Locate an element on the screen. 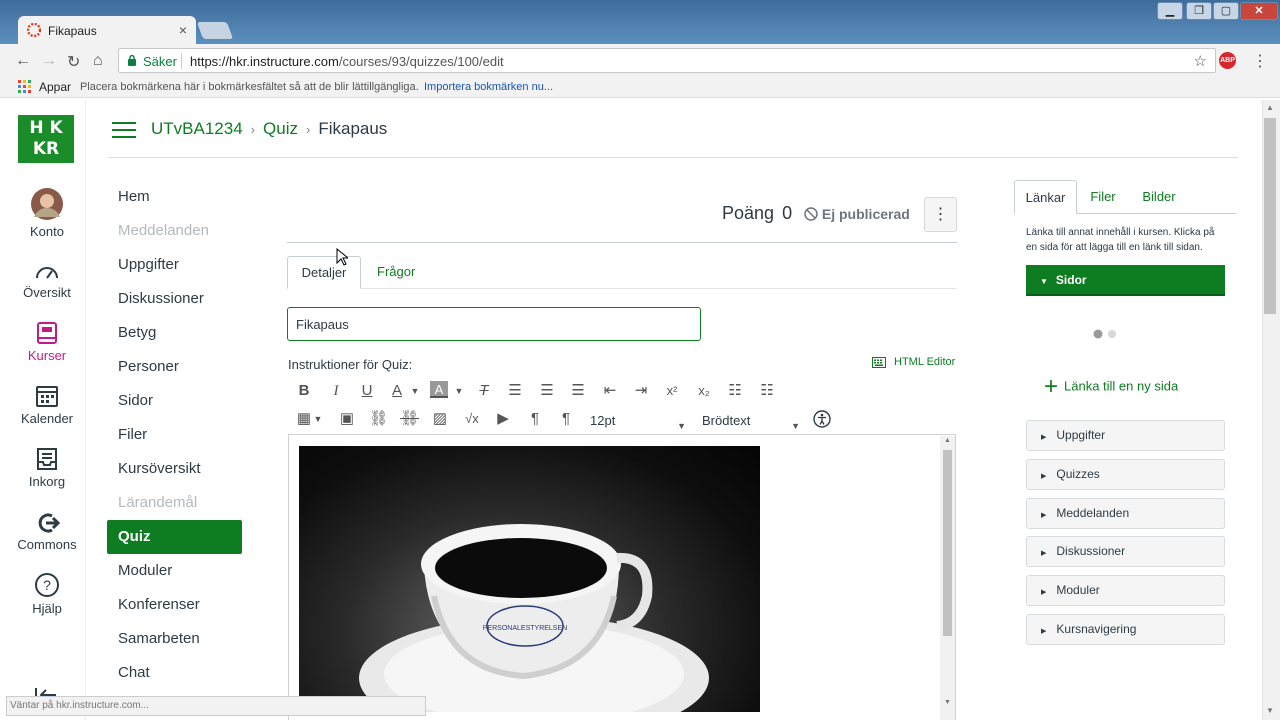  tab-details: Detaljer is located at coordinates (324, 272).